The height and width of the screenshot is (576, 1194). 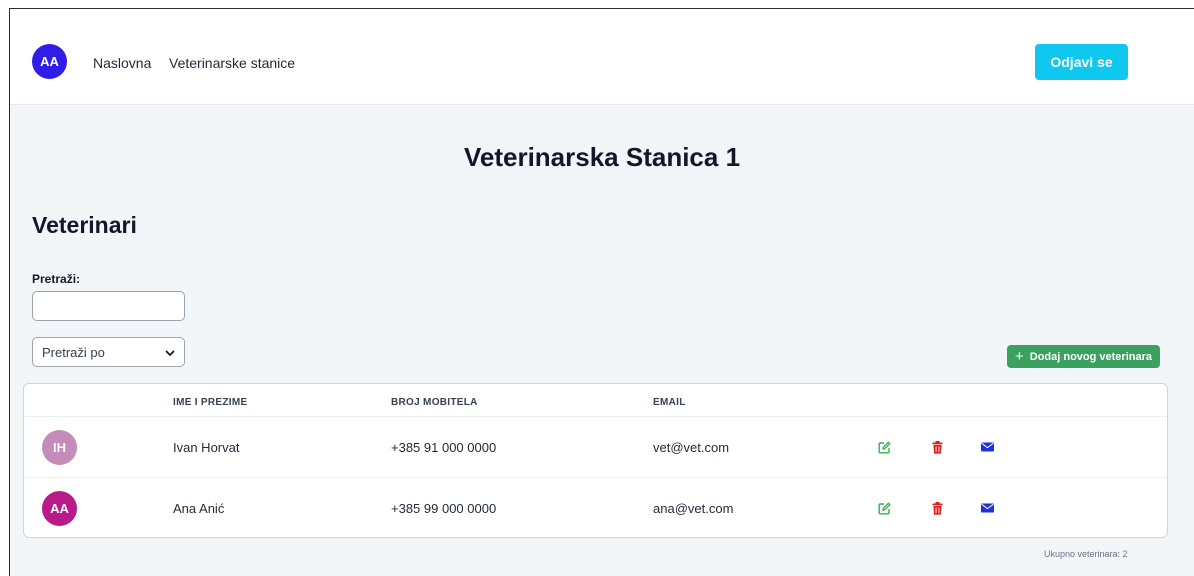 What do you see at coordinates (444, 508) in the screenshot?
I see `vet-phone: +385 99 000 0000` at bounding box center [444, 508].